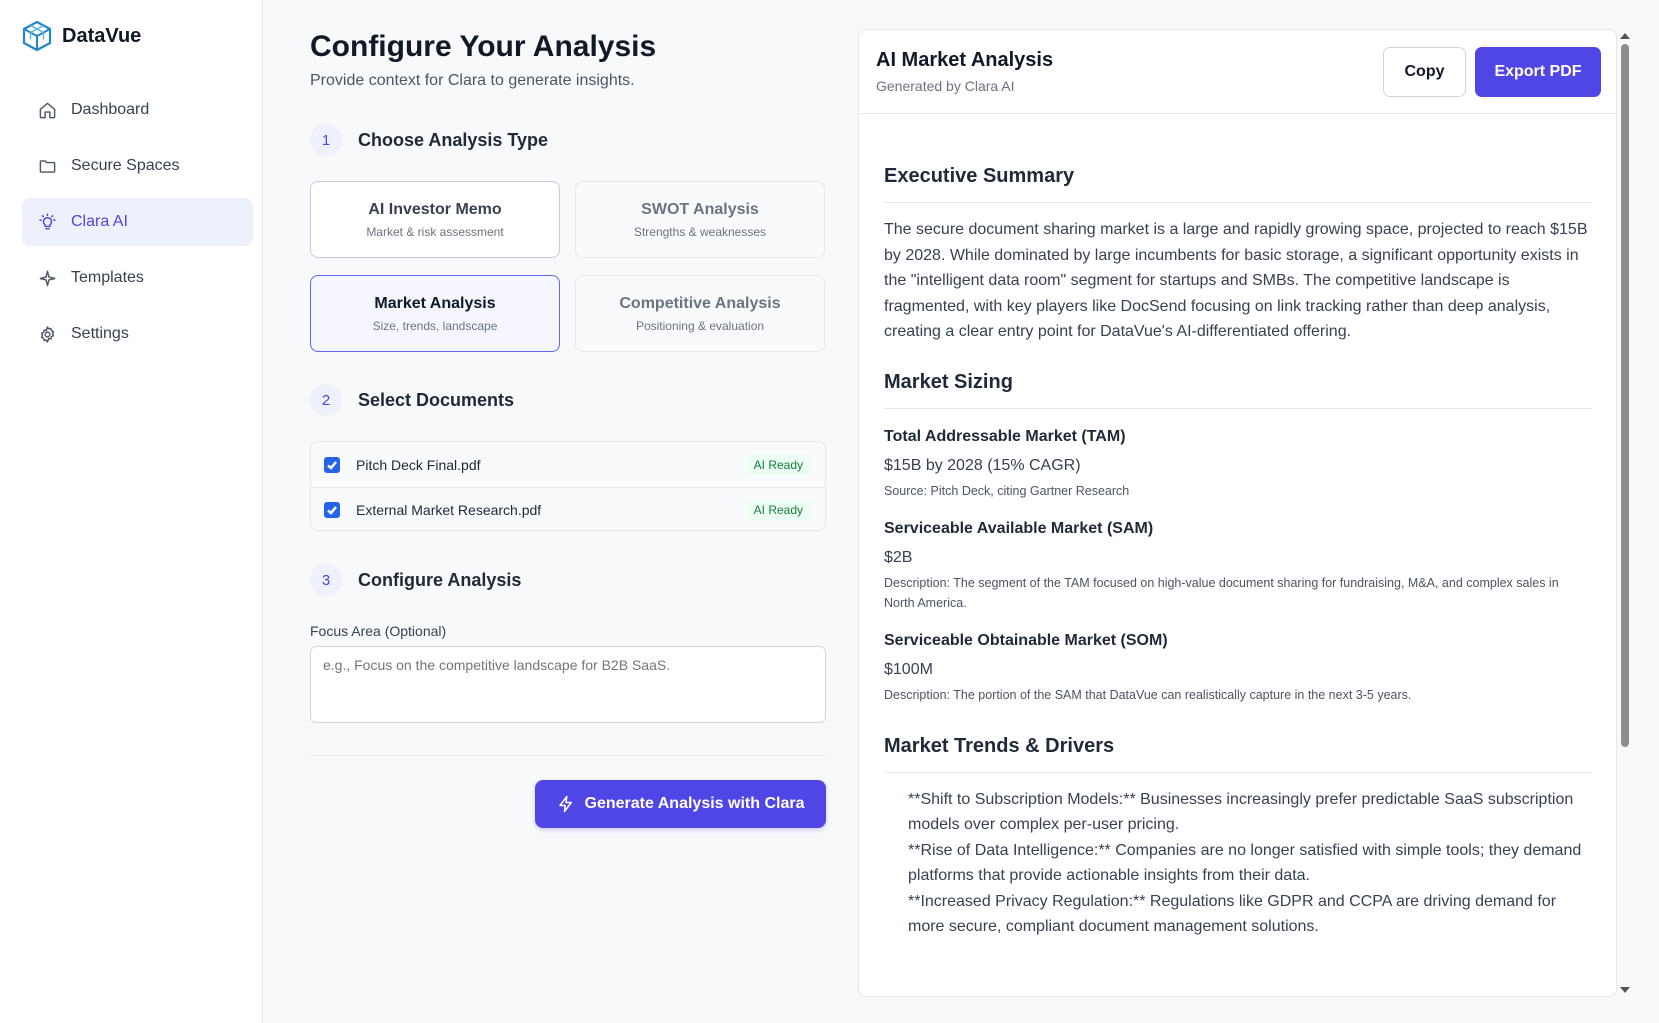 This screenshot has height=1023, width=1659. What do you see at coordinates (694, 803) in the screenshot?
I see `generate-button-label: Generate Analysis with Clara` at bounding box center [694, 803].